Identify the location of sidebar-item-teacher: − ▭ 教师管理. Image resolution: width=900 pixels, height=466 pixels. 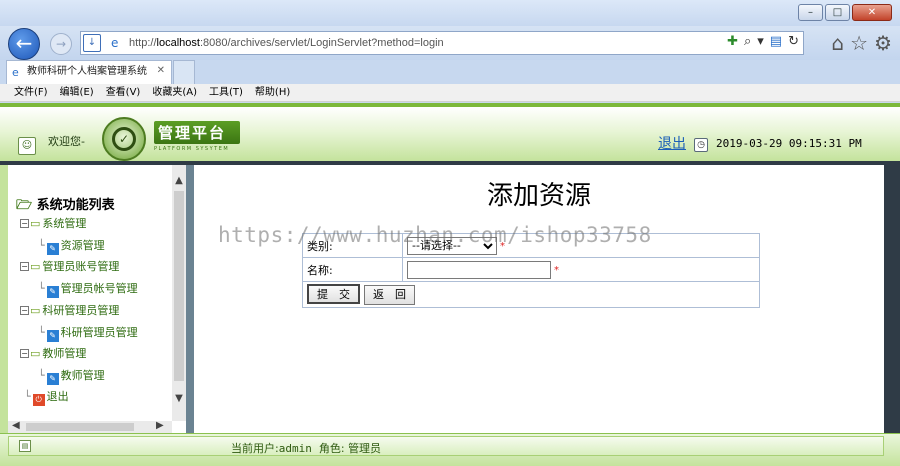
(53, 354).